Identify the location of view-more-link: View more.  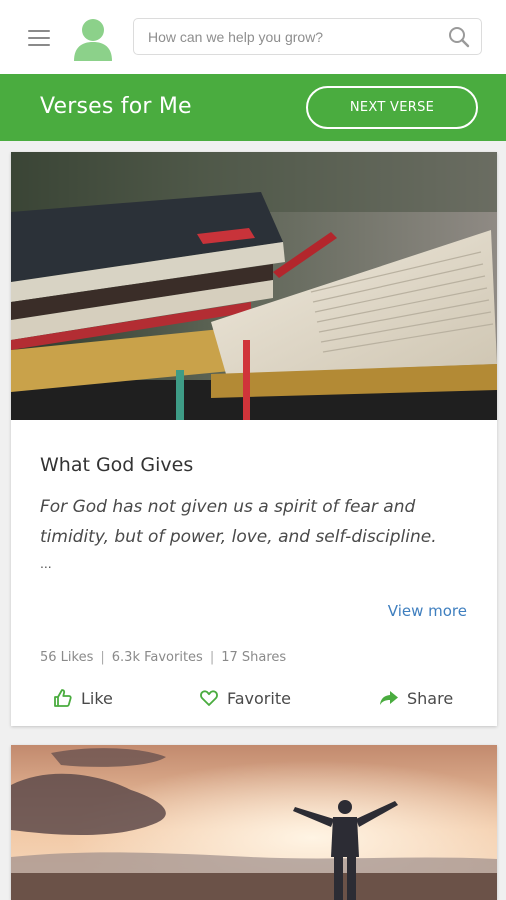
(427, 611).